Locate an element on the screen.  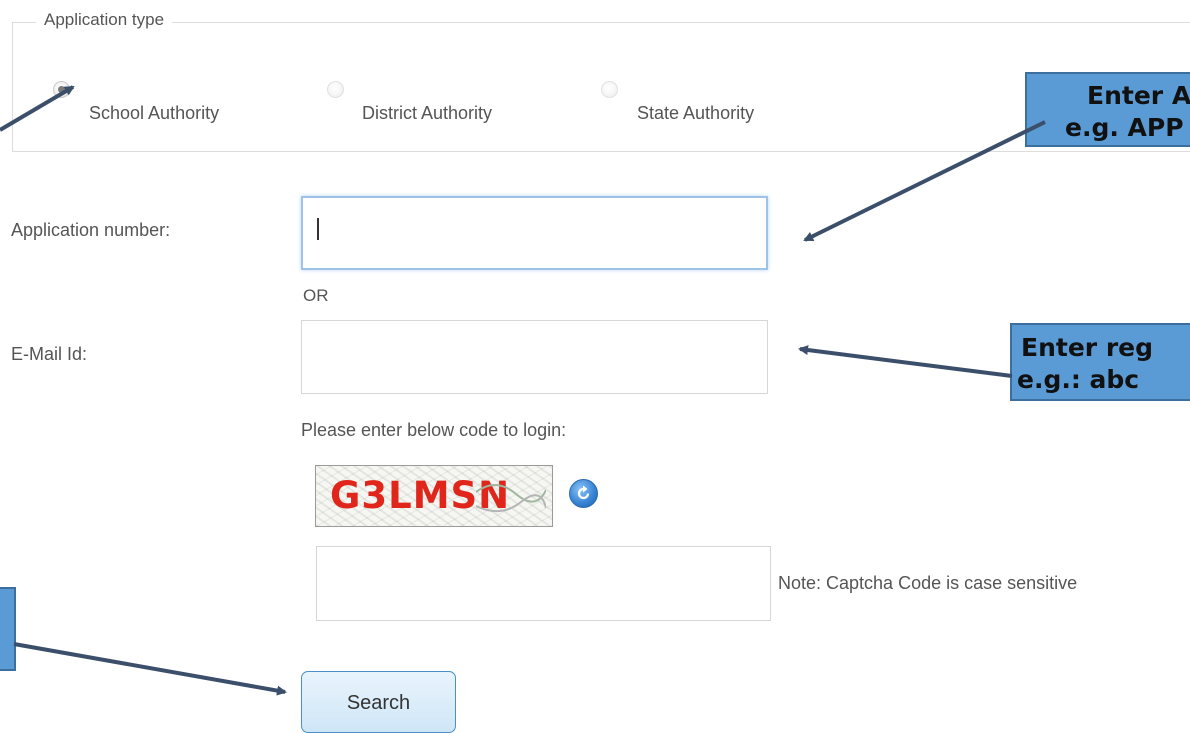
application-number-callout: Enter A e.g. APP is located at coordinates (1107, 109).